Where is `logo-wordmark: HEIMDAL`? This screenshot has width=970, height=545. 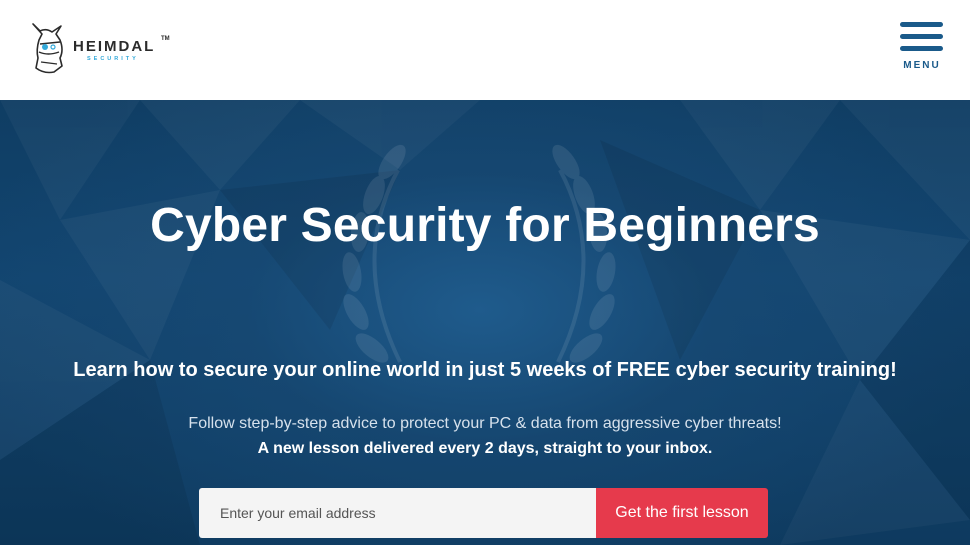 logo-wordmark: HEIMDAL is located at coordinates (114, 46).